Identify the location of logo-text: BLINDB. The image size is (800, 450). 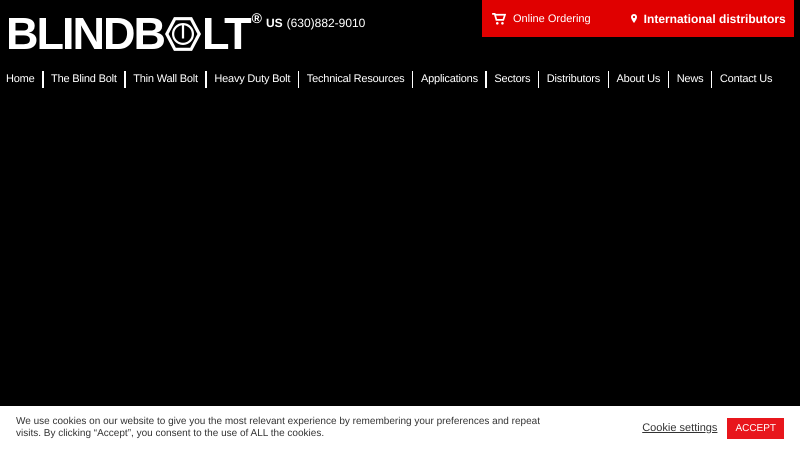
(85, 34).